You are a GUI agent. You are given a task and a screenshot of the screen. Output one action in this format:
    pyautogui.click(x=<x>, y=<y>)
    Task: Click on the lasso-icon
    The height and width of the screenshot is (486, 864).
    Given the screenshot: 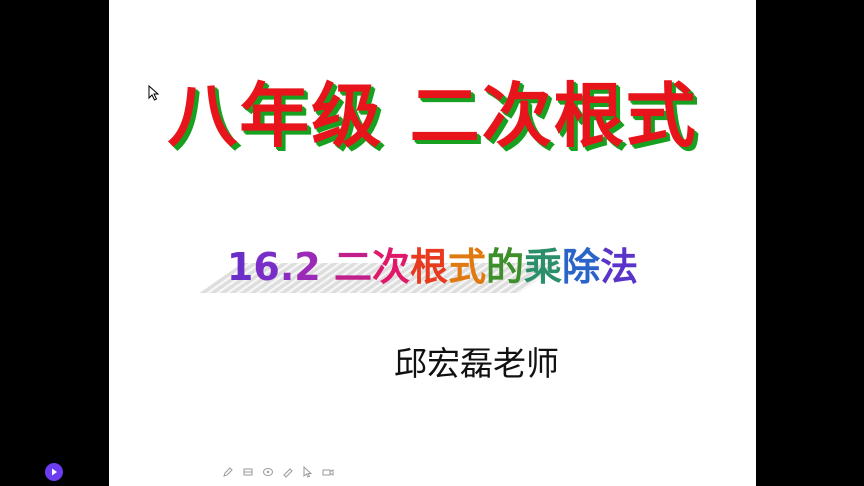 What is the action you would take?
    pyautogui.click(x=288, y=472)
    